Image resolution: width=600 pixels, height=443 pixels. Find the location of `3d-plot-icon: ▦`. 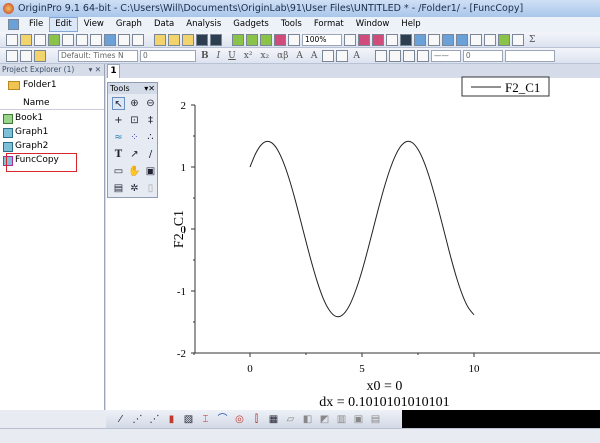

3d-plot-icon: ▦ is located at coordinates (273, 419).